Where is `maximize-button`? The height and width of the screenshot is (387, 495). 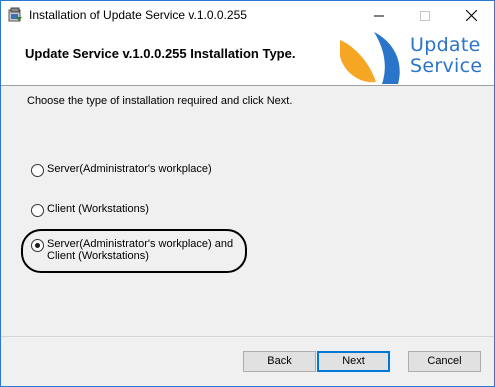 maximize-button is located at coordinates (425, 15).